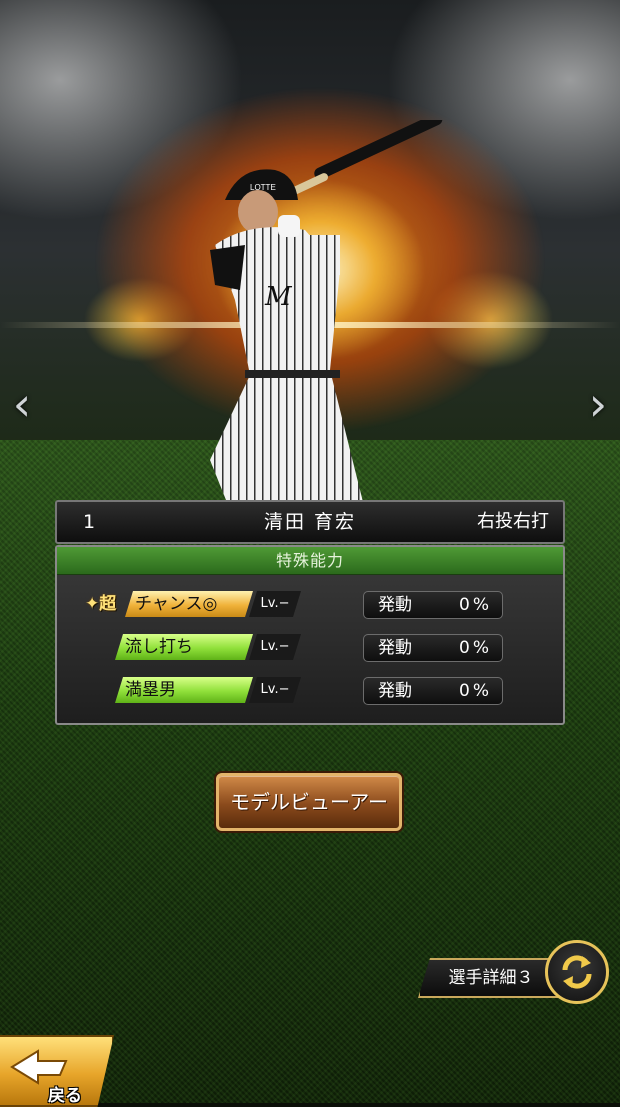  What do you see at coordinates (108, 604) in the screenshot?
I see `super-mark-text: 超` at bounding box center [108, 604].